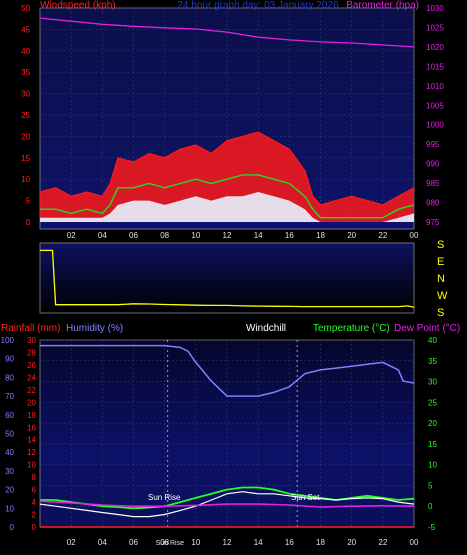 The width and height of the screenshot is (467, 555). Describe the element at coordinates (28, 222) in the screenshot. I see `windspeed-tick-label: 0` at that location.